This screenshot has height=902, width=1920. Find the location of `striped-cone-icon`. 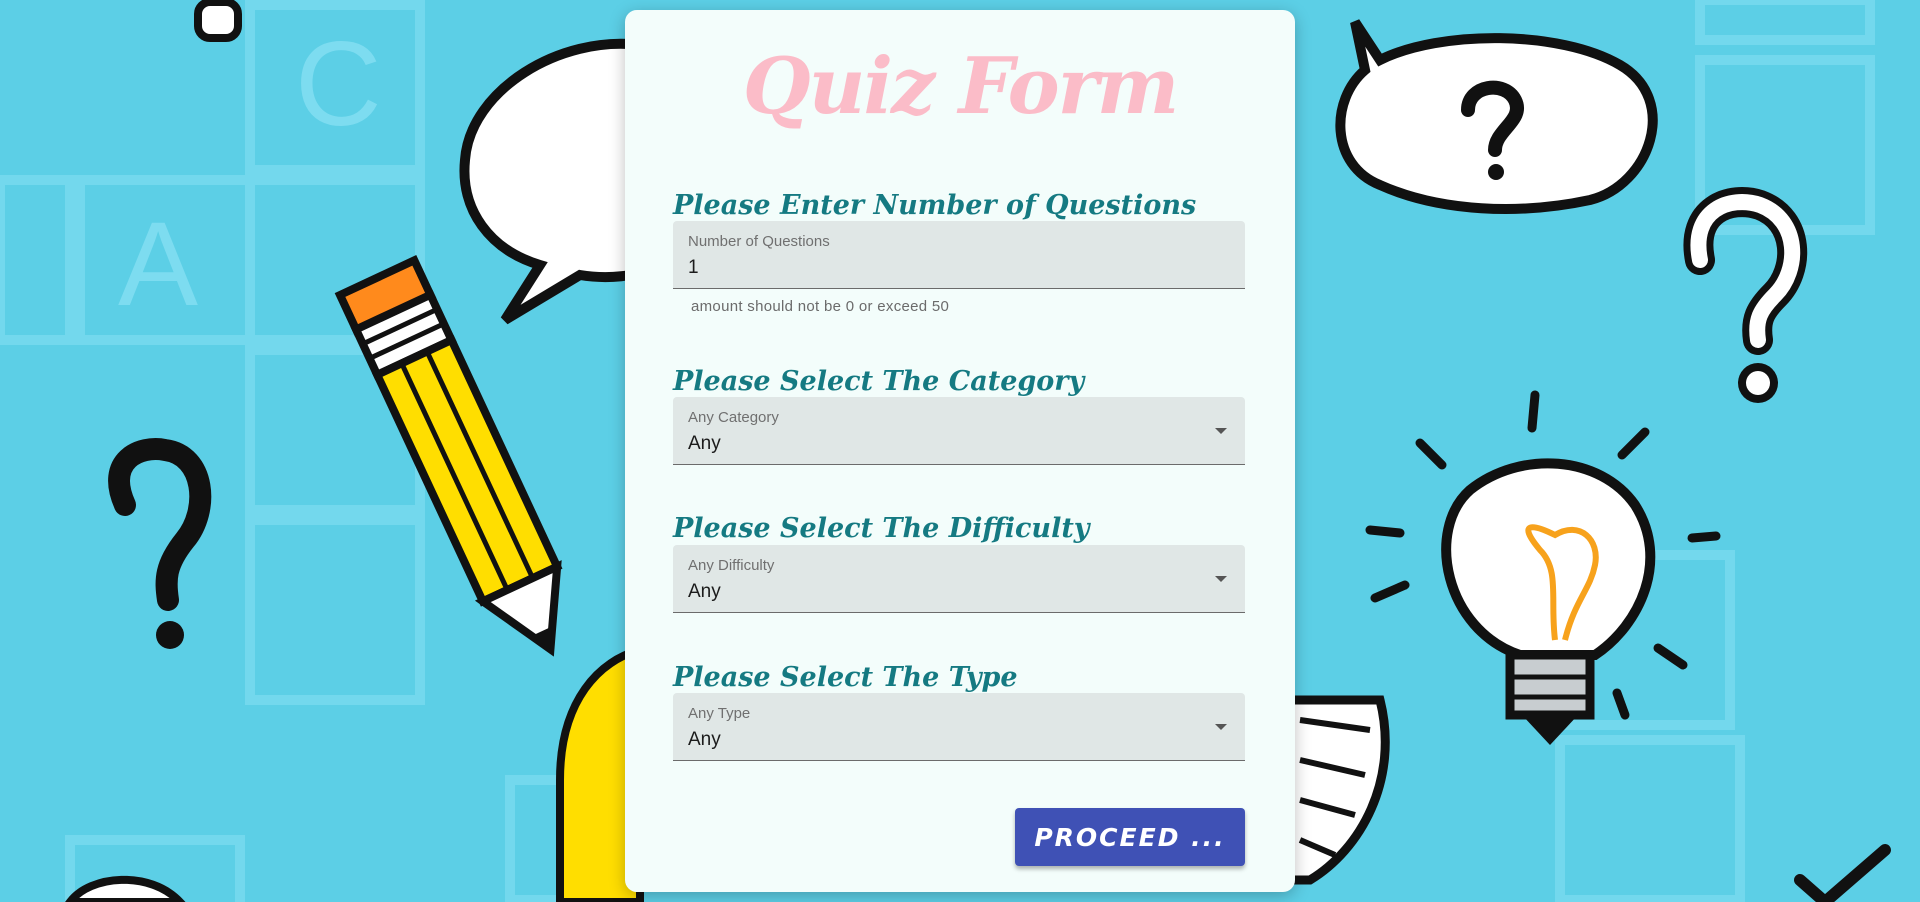

striped-cone-icon is located at coordinates (1337, 790).